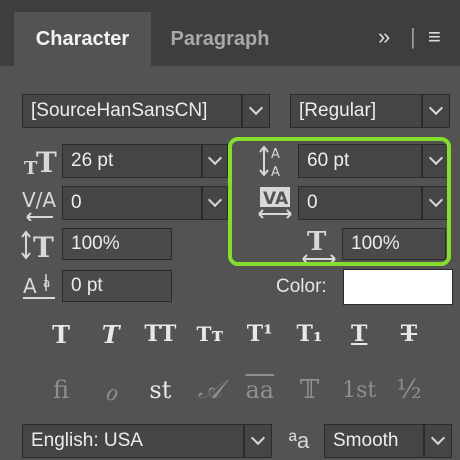  I want to click on fractions-icon: ½, so click(409, 390).